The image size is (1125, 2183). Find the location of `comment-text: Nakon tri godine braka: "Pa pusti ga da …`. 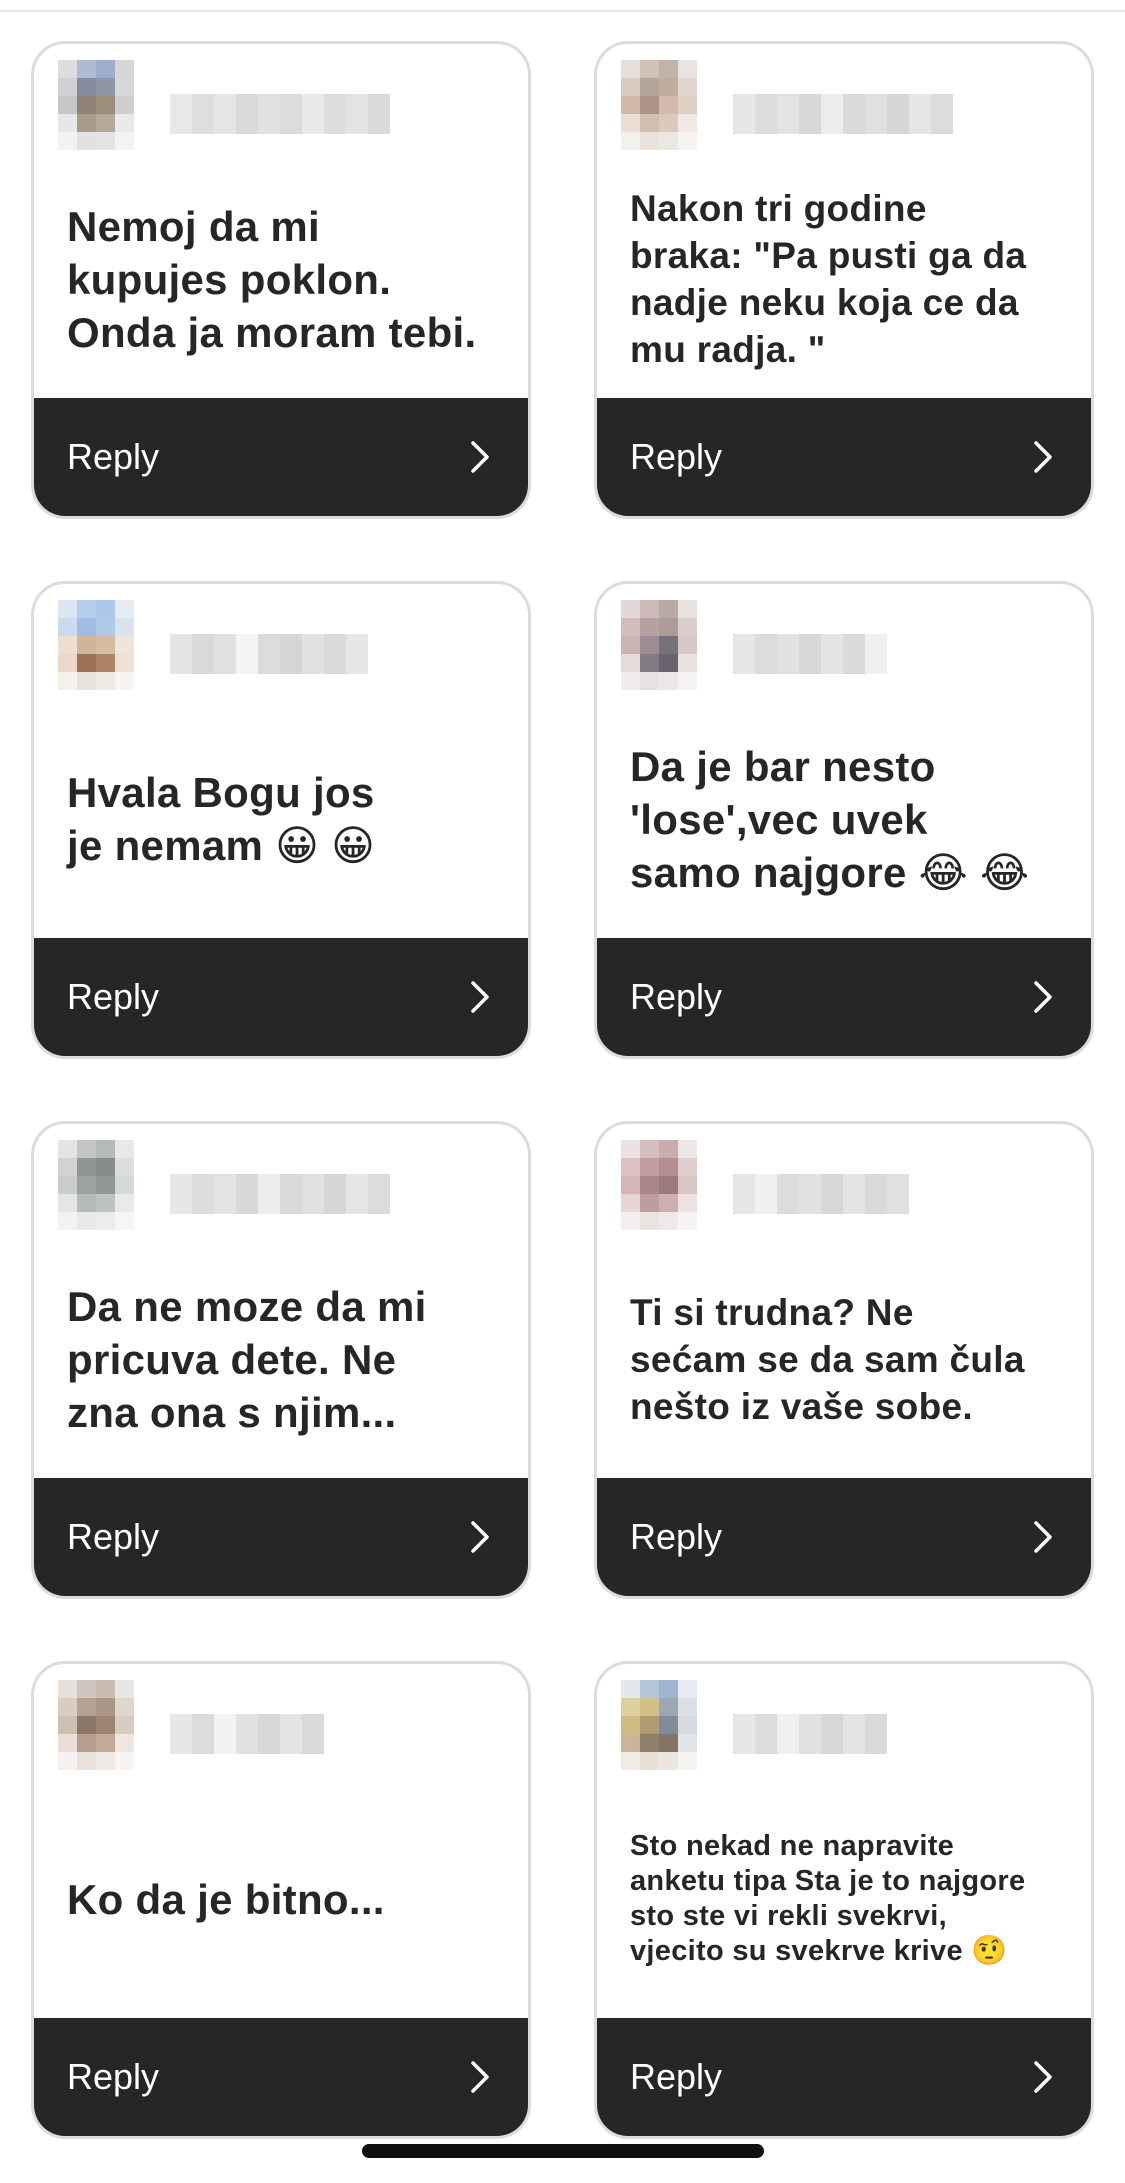

comment-text: Nakon tri godine braka: "Pa pusti ga da … is located at coordinates (828, 279).